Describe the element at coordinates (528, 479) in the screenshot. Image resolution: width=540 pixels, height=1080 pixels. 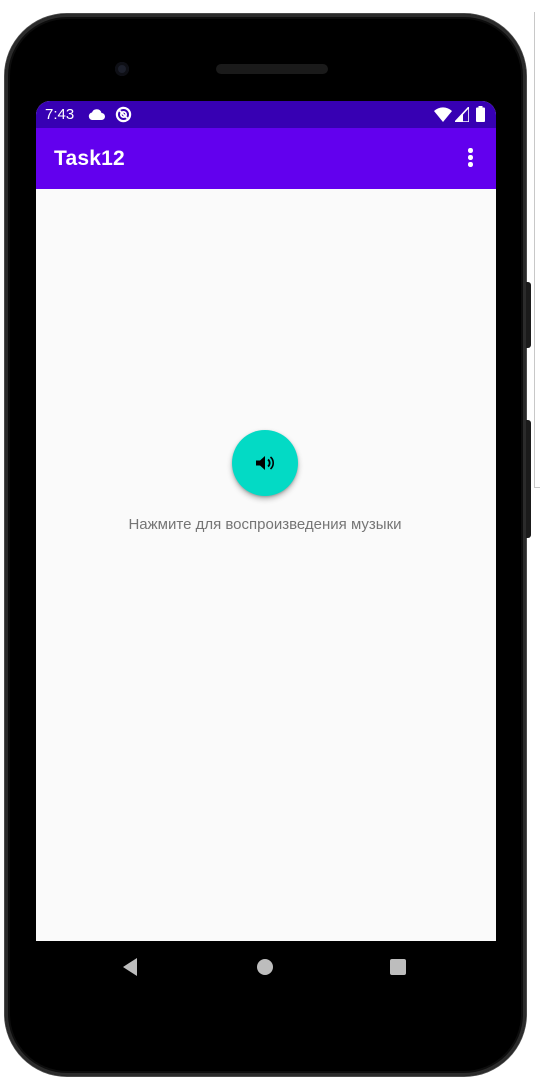
I see `volume-button` at that location.